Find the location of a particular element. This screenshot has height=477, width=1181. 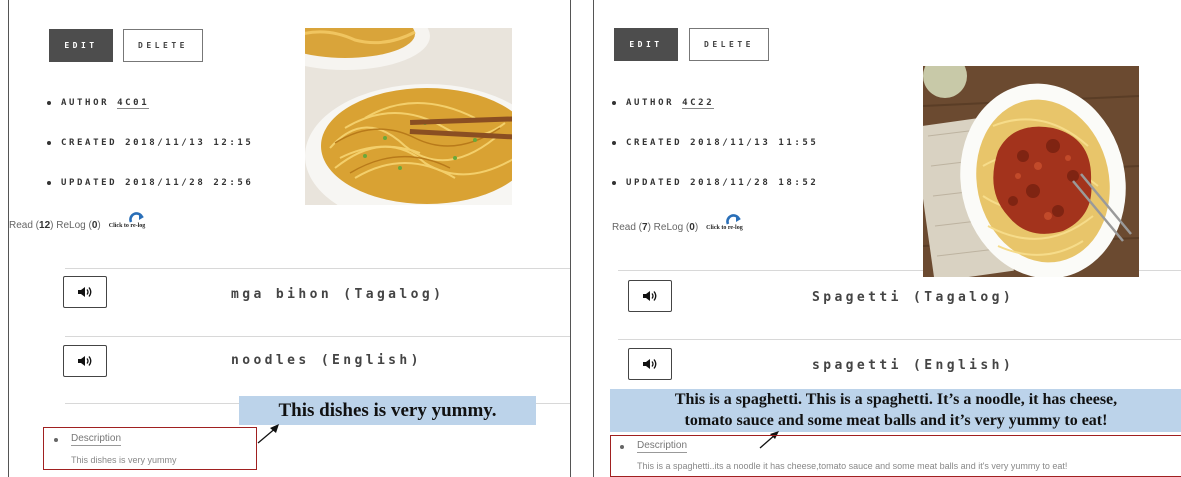

read-relog-stats: Read (7) ReLog (0) Click to re-log is located at coordinates (677, 223).